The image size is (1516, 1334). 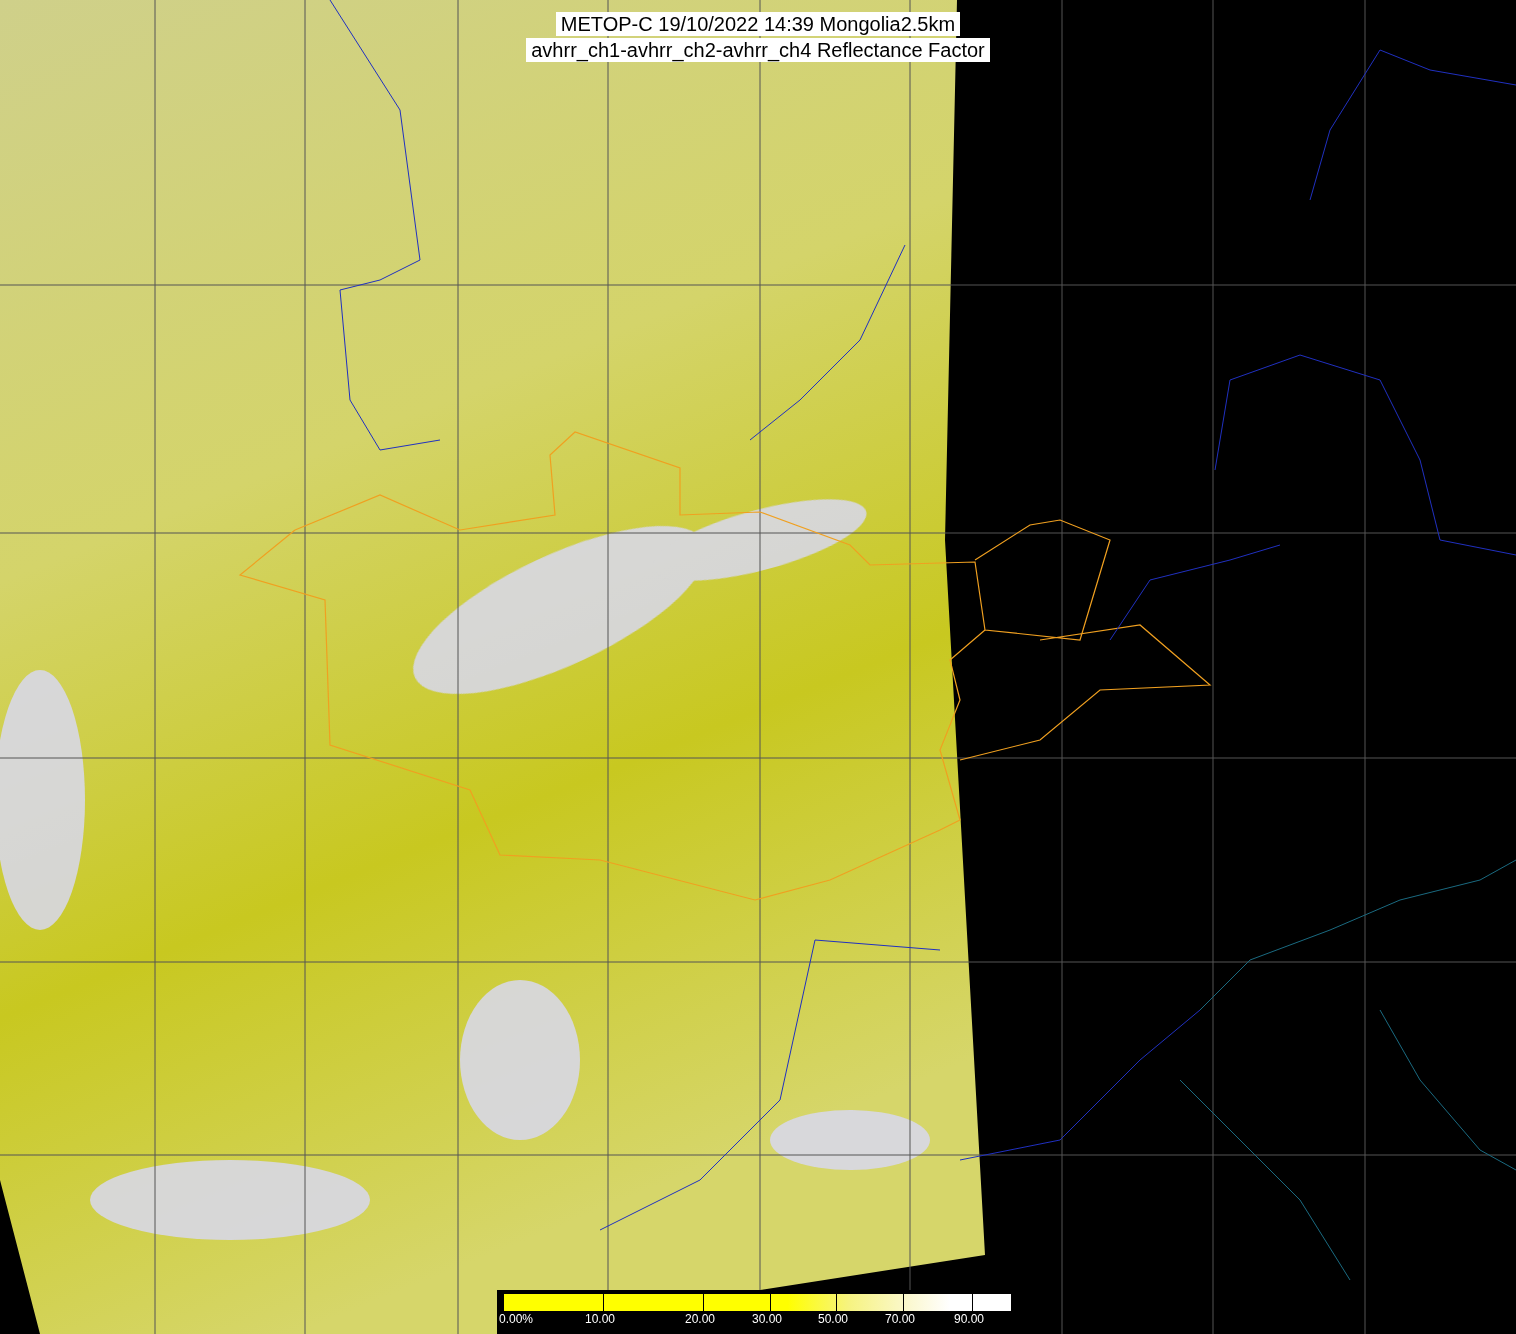 What do you see at coordinates (969, 1319) in the screenshot?
I see `scale-label: 90.00` at bounding box center [969, 1319].